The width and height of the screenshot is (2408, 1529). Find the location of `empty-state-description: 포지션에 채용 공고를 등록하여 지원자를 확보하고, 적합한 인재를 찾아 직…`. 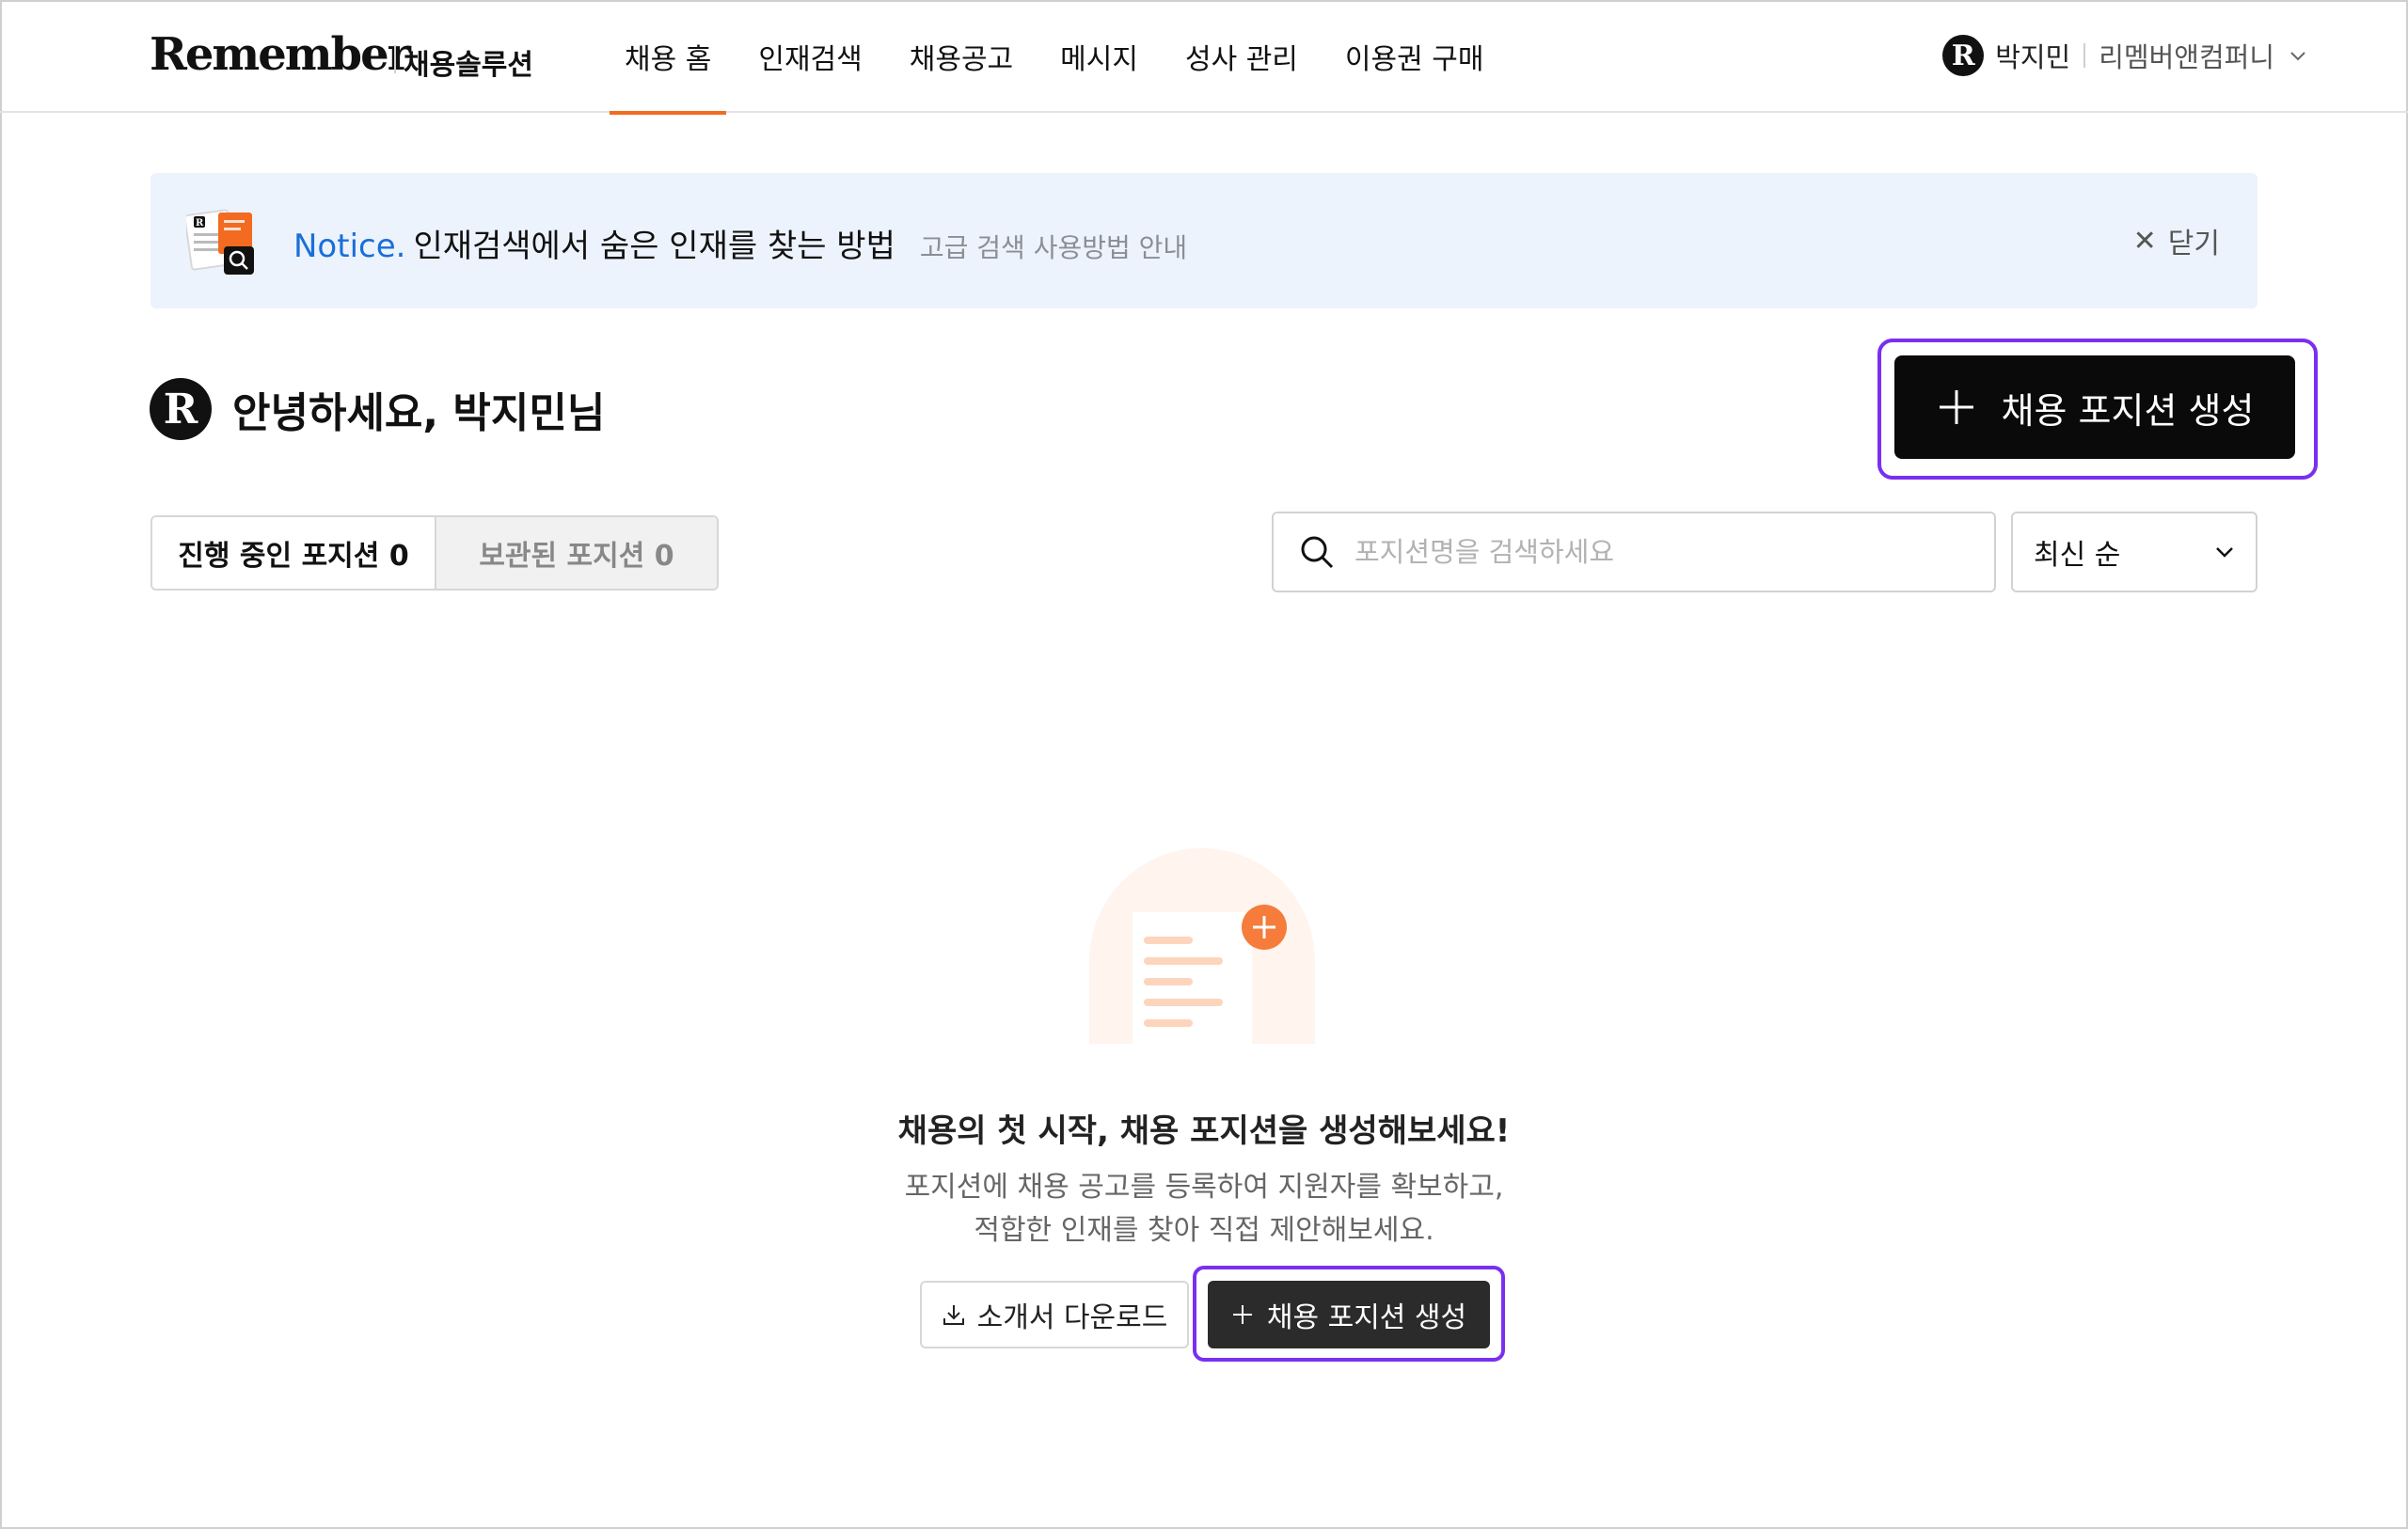

empty-state-description: 포지션에 채용 공고를 등록하여 지원자를 확보하고, 적합한 인재를 찾아 직… is located at coordinates (1204, 1209).